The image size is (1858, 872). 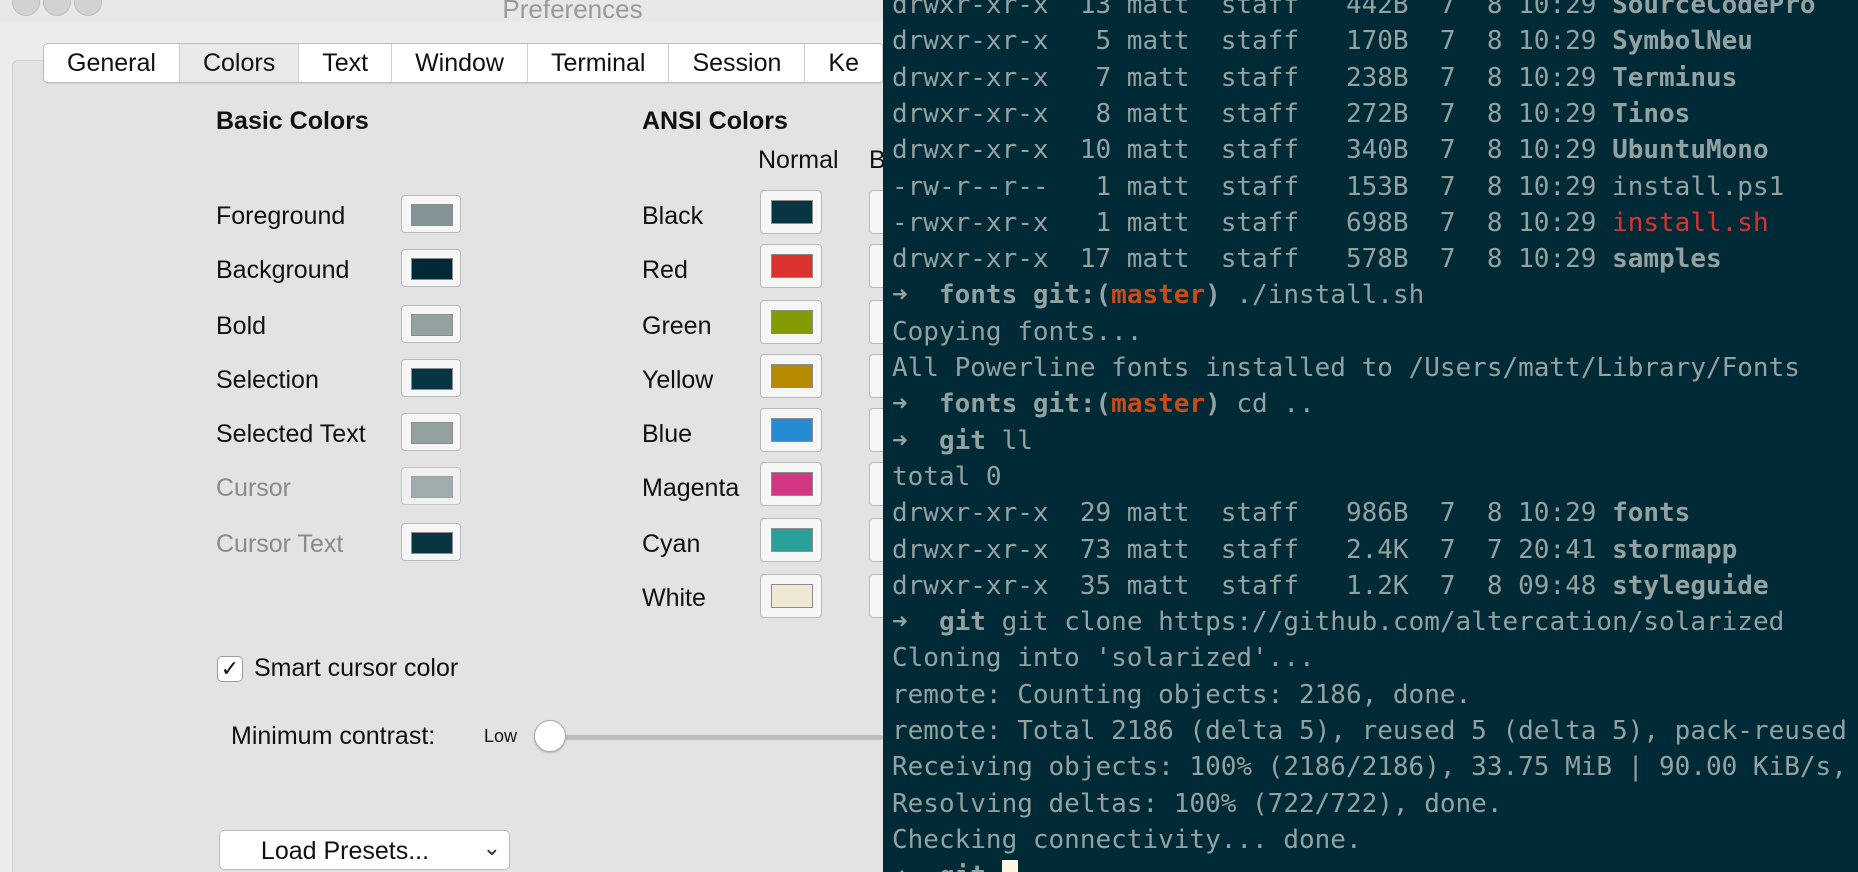 What do you see at coordinates (431, 214) in the screenshot?
I see `foreground-color-well` at bounding box center [431, 214].